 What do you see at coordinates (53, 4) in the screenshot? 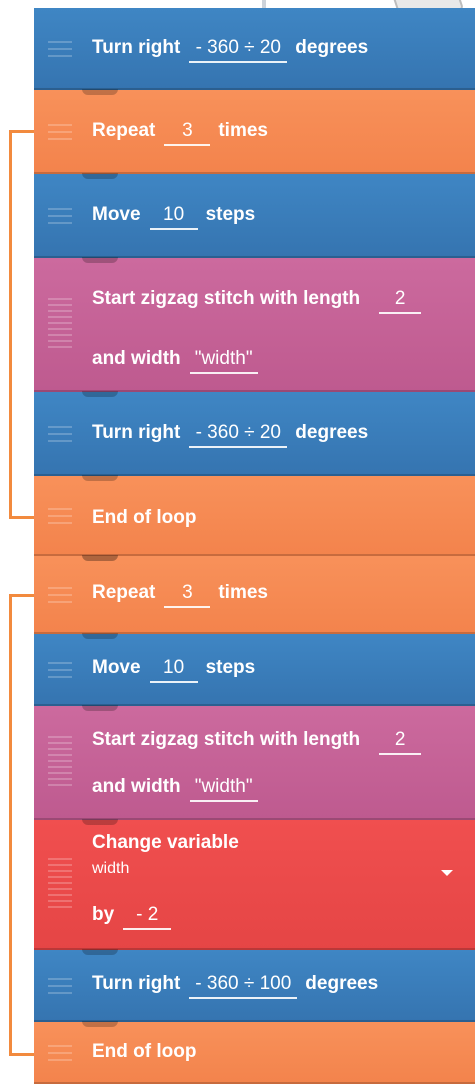
I see `partial-block-edge` at bounding box center [53, 4].